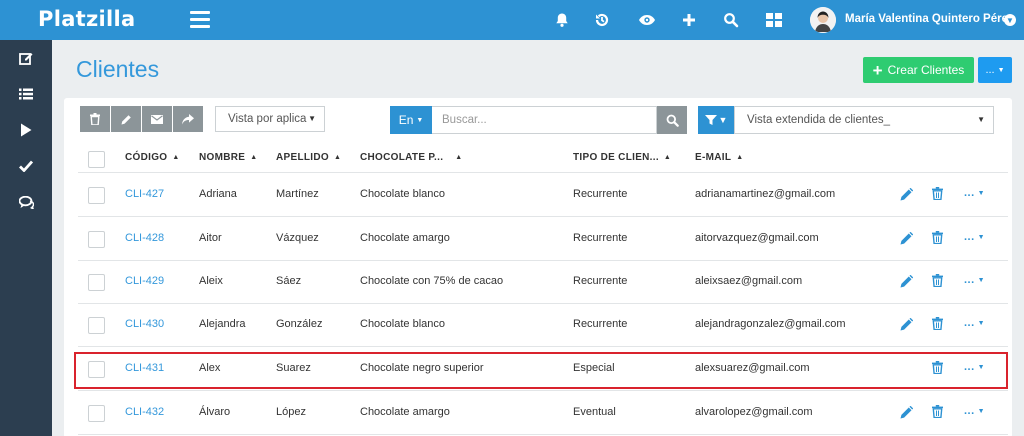 Image resolution: width=1024 pixels, height=436 pixels. What do you see at coordinates (144, 238) in the screenshot?
I see `cell-code: CLI-428` at bounding box center [144, 238].